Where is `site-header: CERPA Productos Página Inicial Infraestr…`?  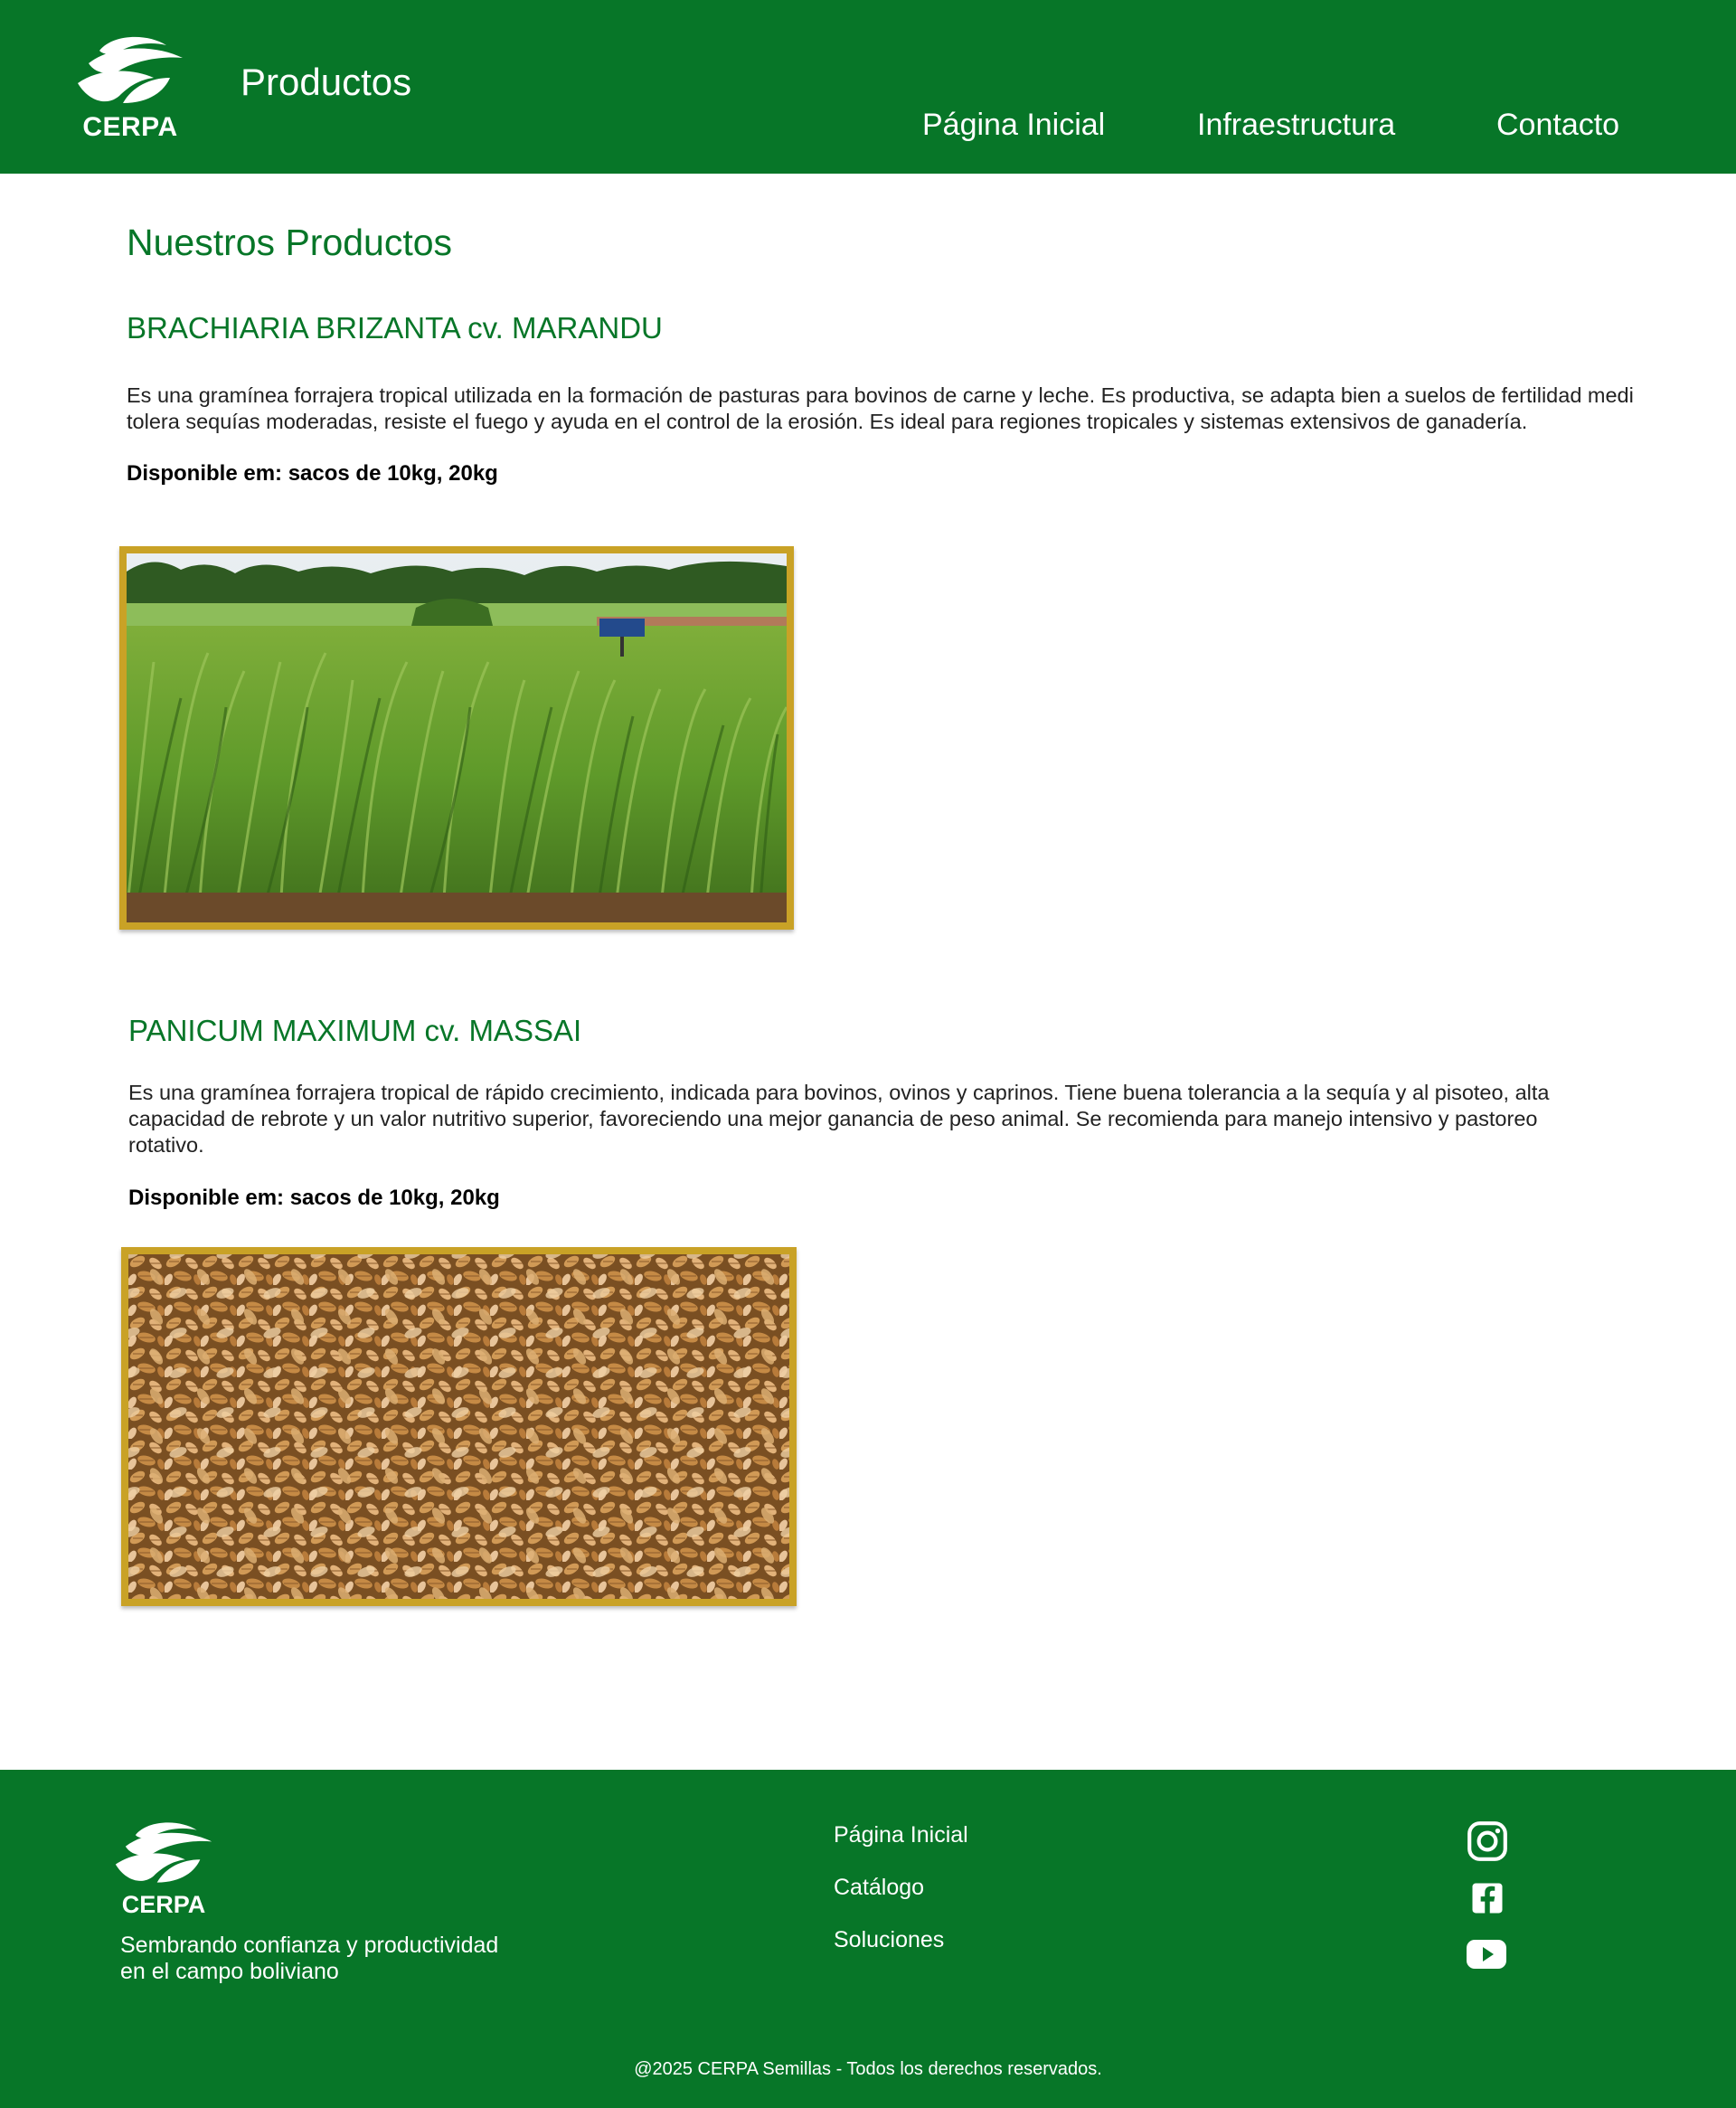 site-header: CERPA Productos Página Inicial Infraestr… is located at coordinates (868, 87).